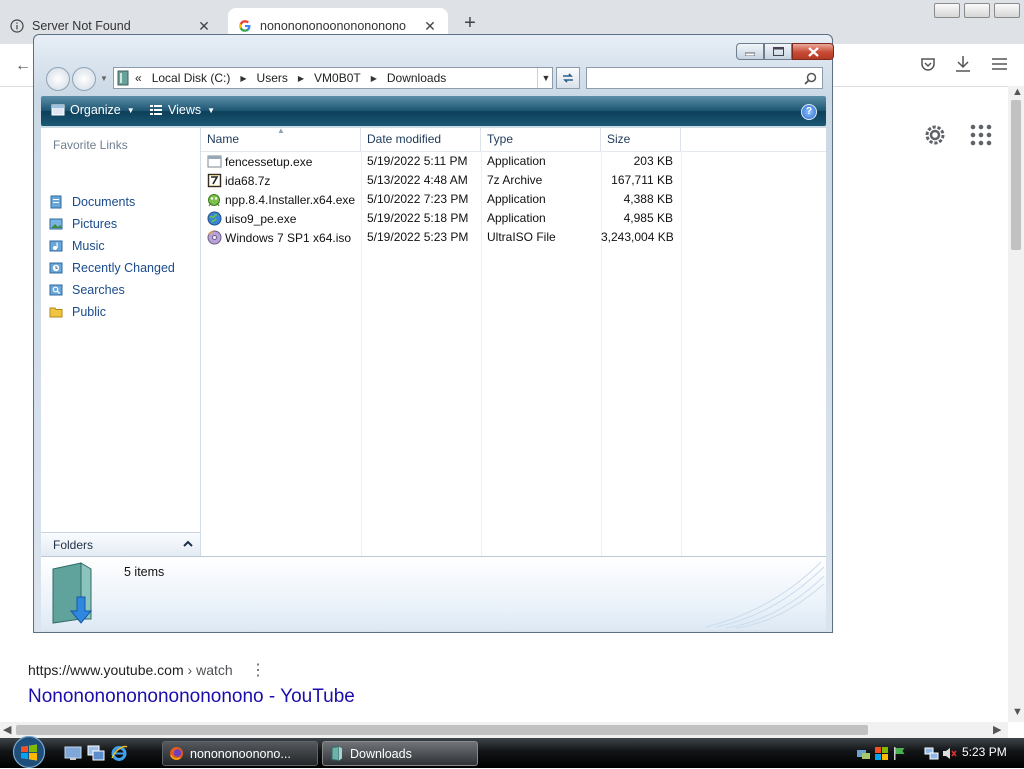 This screenshot has height=769, width=1024. Describe the element at coordinates (928, 64) in the screenshot. I see `pocket-icon` at that location.